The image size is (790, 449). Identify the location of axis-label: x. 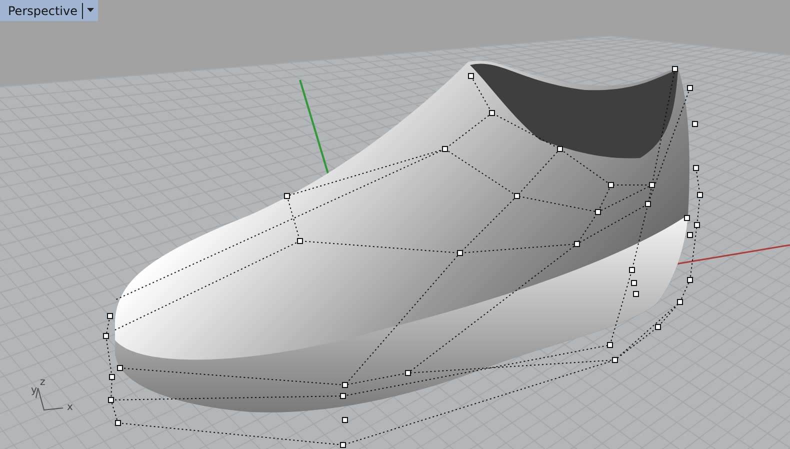
(70, 408).